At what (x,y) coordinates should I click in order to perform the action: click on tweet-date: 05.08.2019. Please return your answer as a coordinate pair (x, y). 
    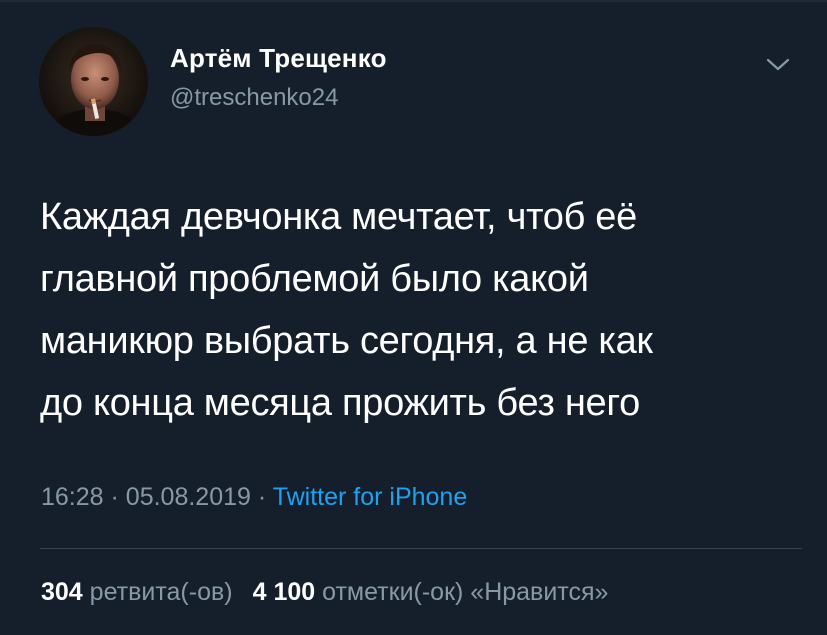
    Looking at the image, I should click on (188, 497).